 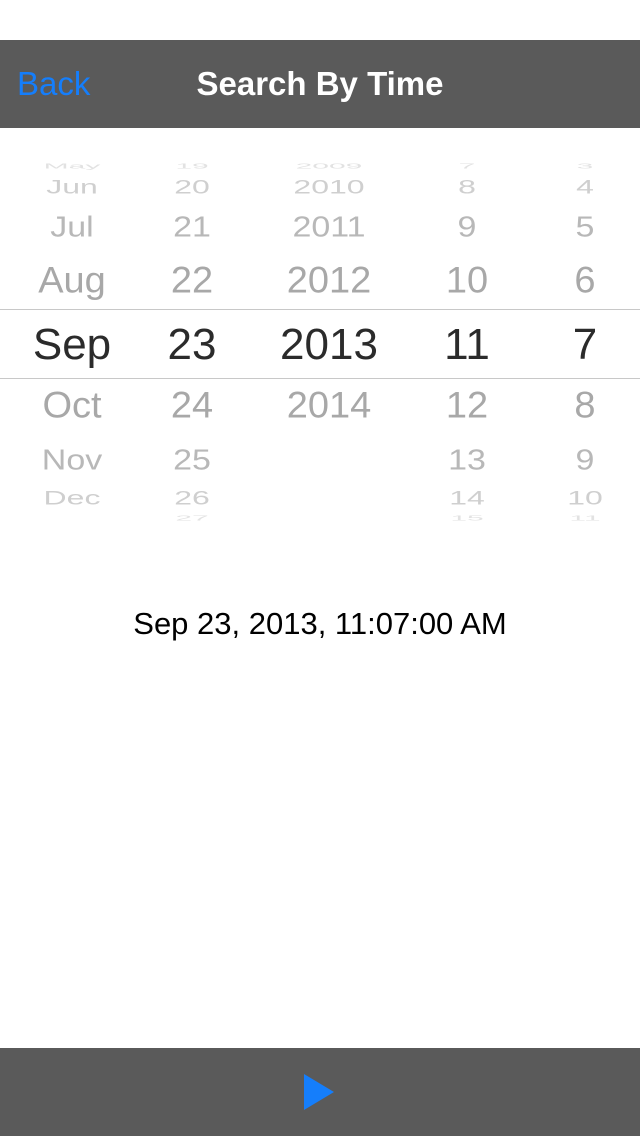 I want to click on picker-day-item: 21, so click(x=192, y=227).